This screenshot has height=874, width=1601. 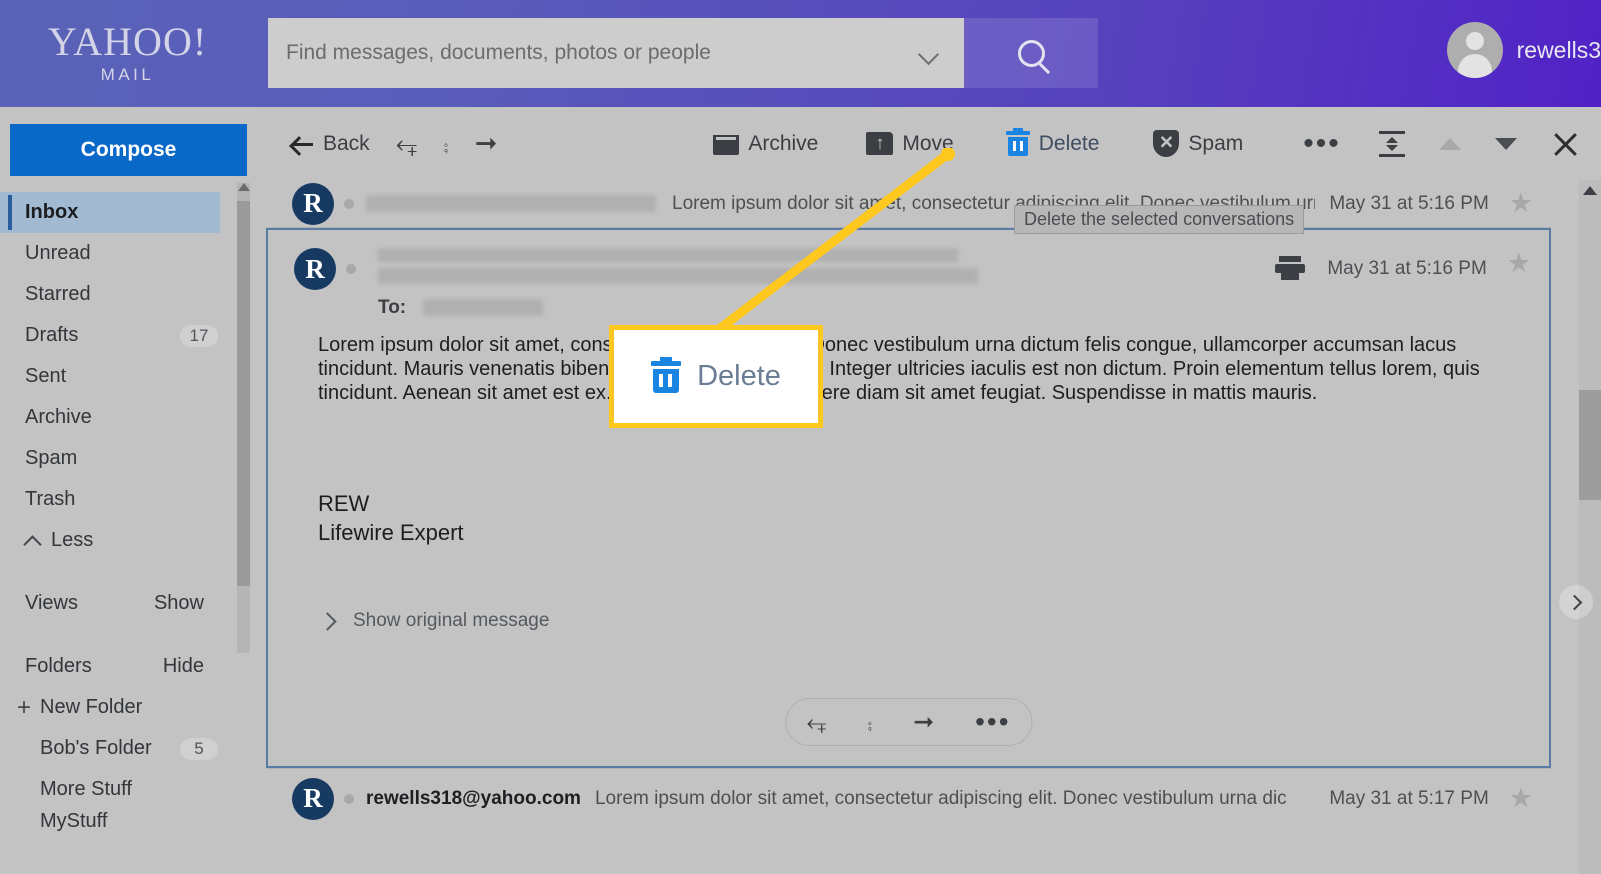 What do you see at coordinates (52, 212) in the screenshot?
I see `sidebar-item-label: Inbox` at bounding box center [52, 212].